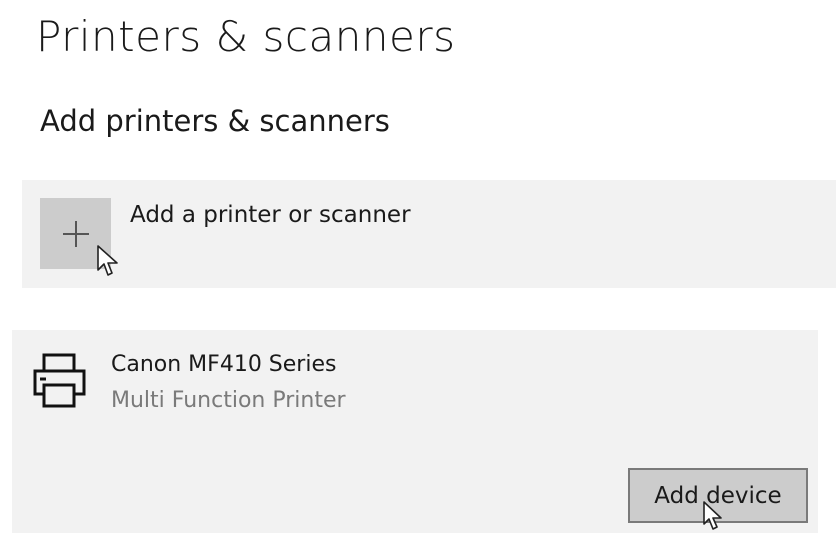 This screenshot has height=533, width=836. Describe the element at coordinates (224, 364) in the screenshot. I see `device-name: Canon MF410 Series` at that location.